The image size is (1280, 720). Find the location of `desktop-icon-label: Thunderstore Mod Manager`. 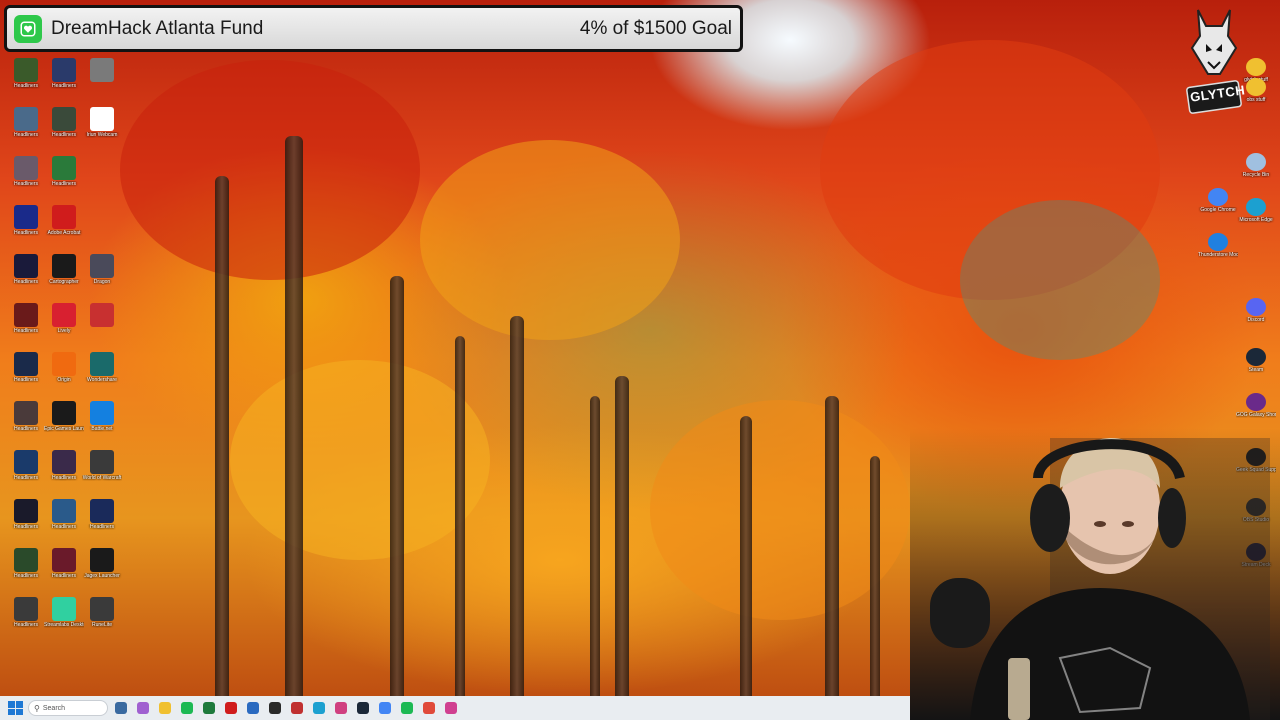

desktop-icon-label: Thunderstore Mod Manager is located at coordinates (1218, 255).